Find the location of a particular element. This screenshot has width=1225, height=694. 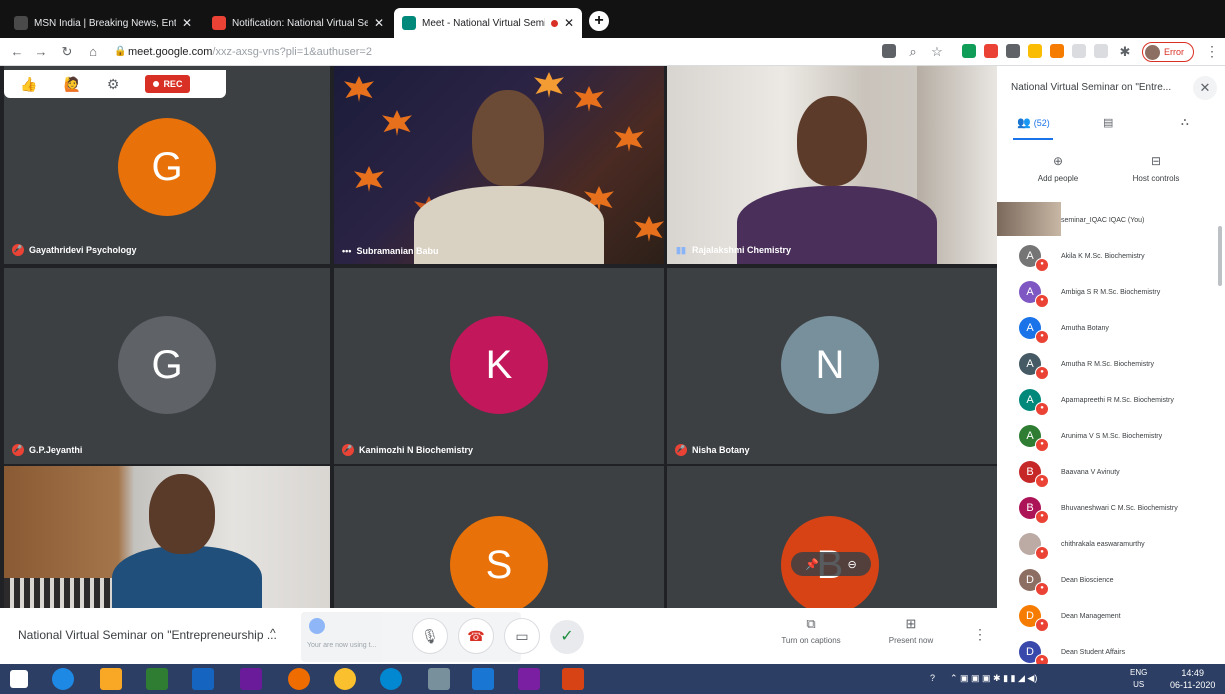

thumbs-up-icon: 👍 is located at coordinates (28, 84).